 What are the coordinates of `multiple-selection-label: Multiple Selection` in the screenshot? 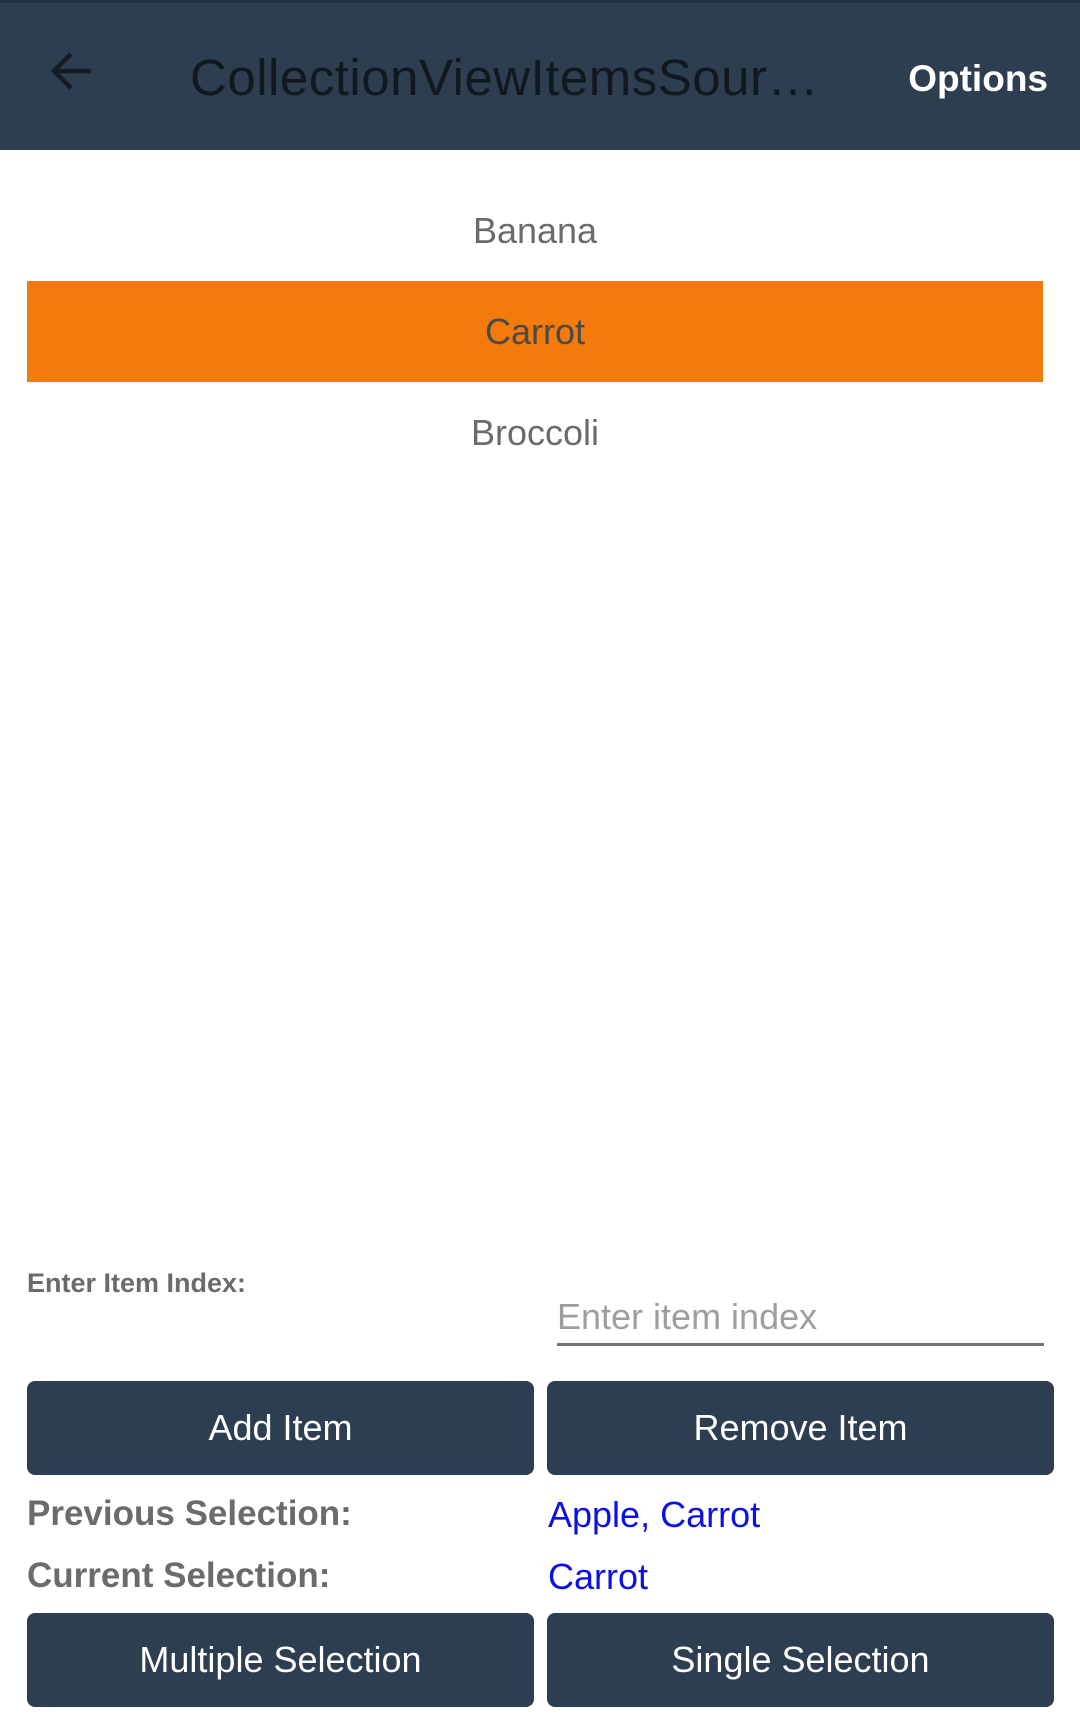 It's located at (280, 1659).